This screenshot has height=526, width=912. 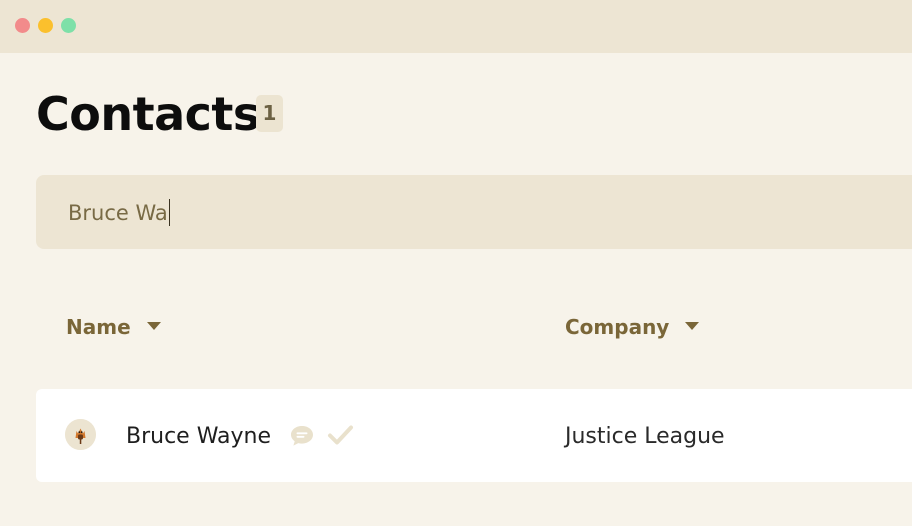 I want to click on text-caret, so click(x=169, y=212).